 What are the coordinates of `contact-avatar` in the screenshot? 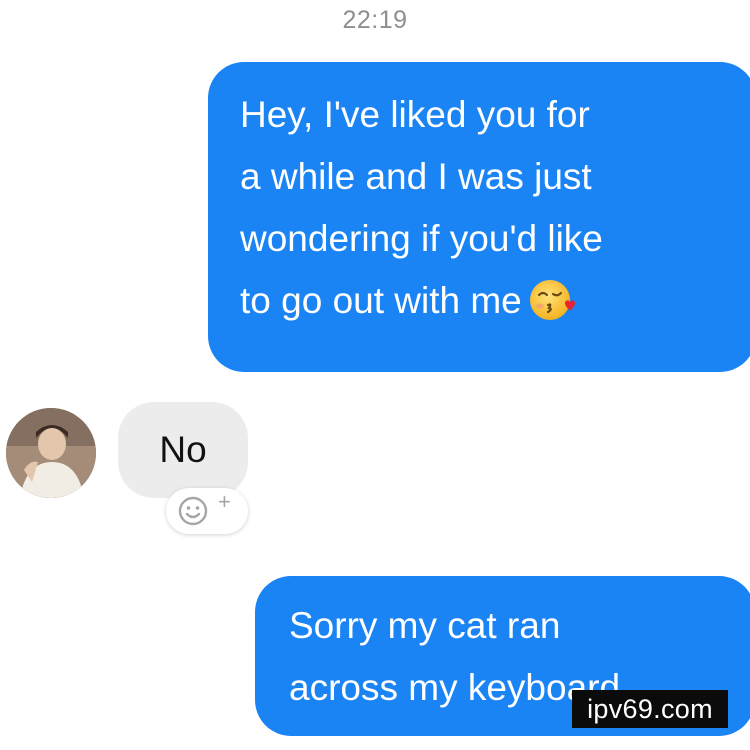 It's located at (51, 453).